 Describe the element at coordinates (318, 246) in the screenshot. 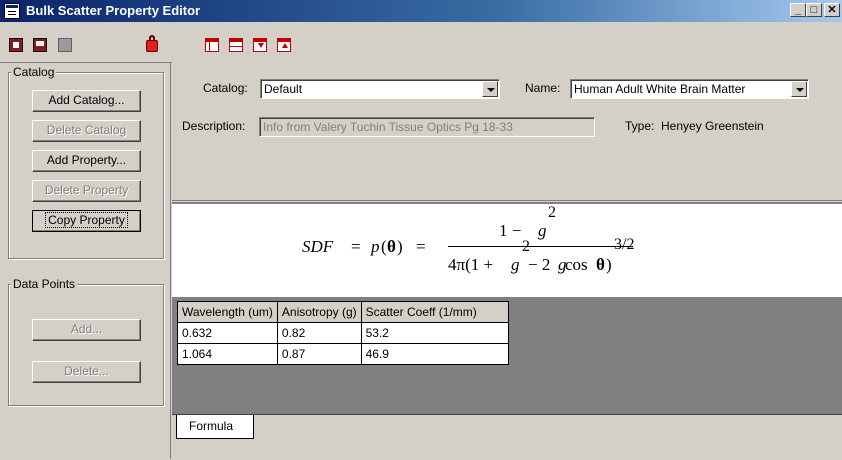

I see `formula-lhs: SDF` at that location.